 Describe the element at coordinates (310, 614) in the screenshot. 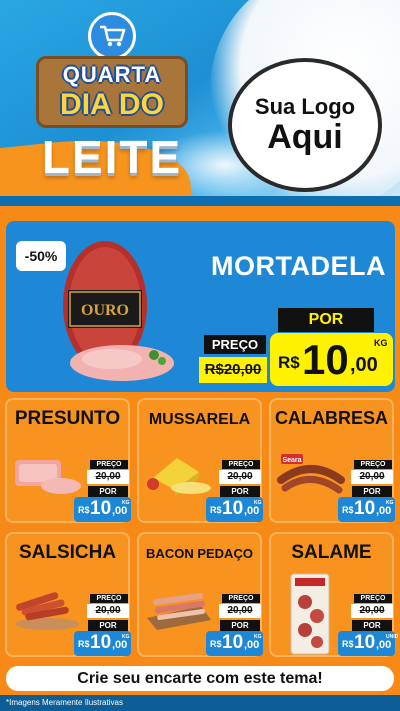

I see `salame-image` at that location.